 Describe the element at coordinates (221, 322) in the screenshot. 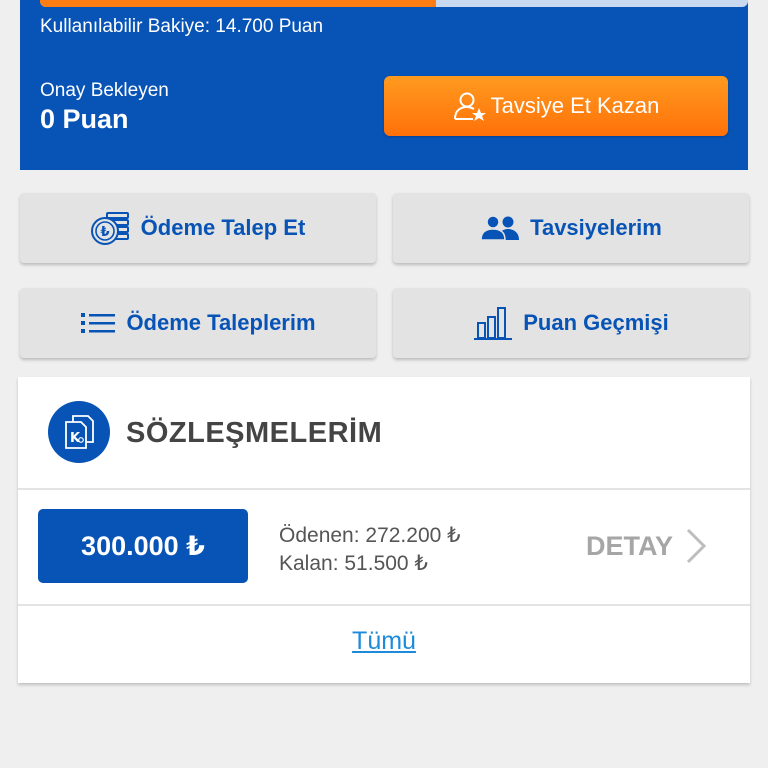

I see `my-payment-requests-label: Ödeme Taleplerim` at that location.